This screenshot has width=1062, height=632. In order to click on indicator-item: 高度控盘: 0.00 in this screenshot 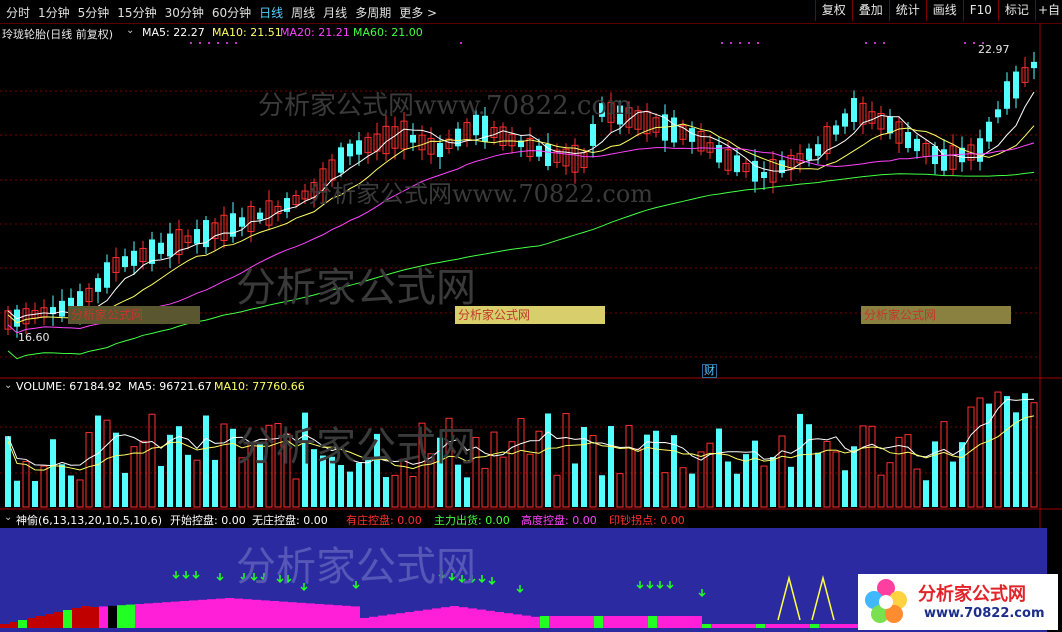, I will do `click(559, 520)`.